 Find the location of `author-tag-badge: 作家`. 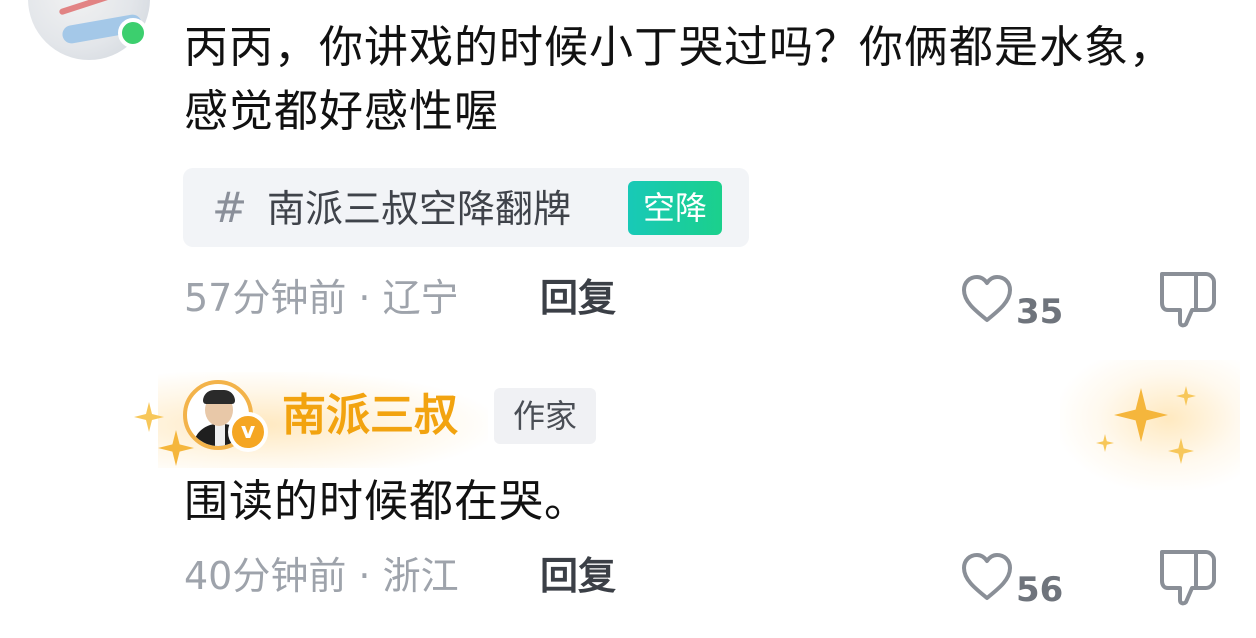

author-tag-badge: 作家 is located at coordinates (545, 416).